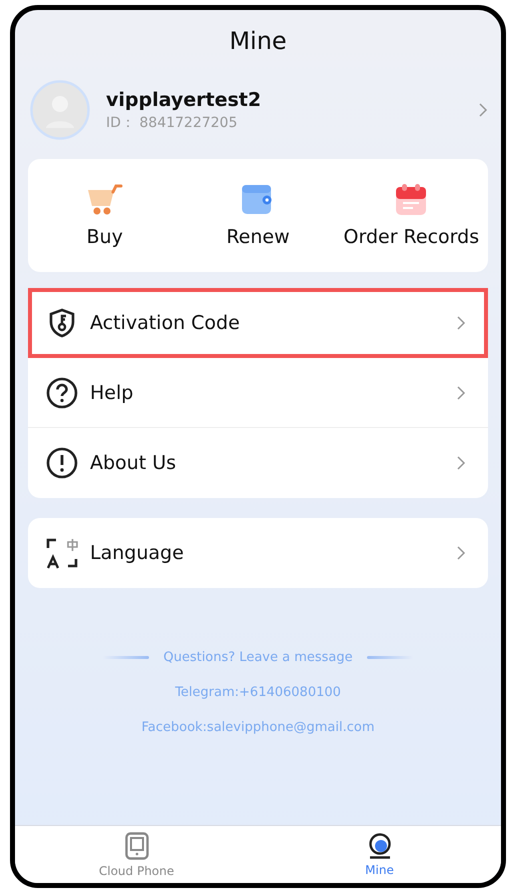  Describe the element at coordinates (258, 393) in the screenshot. I see `menu-item: Help` at that location.